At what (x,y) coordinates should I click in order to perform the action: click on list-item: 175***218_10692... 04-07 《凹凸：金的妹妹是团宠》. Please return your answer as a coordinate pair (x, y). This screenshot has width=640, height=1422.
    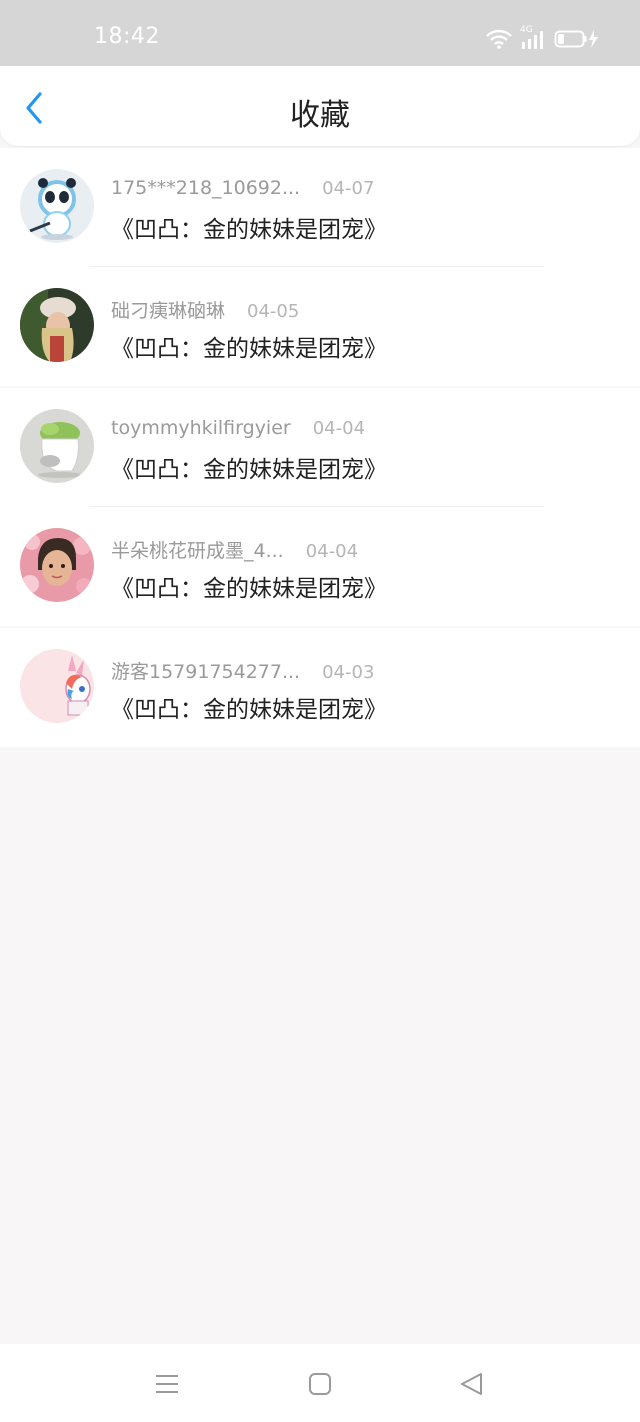
    Looking at the image, I should click on (320, 207).